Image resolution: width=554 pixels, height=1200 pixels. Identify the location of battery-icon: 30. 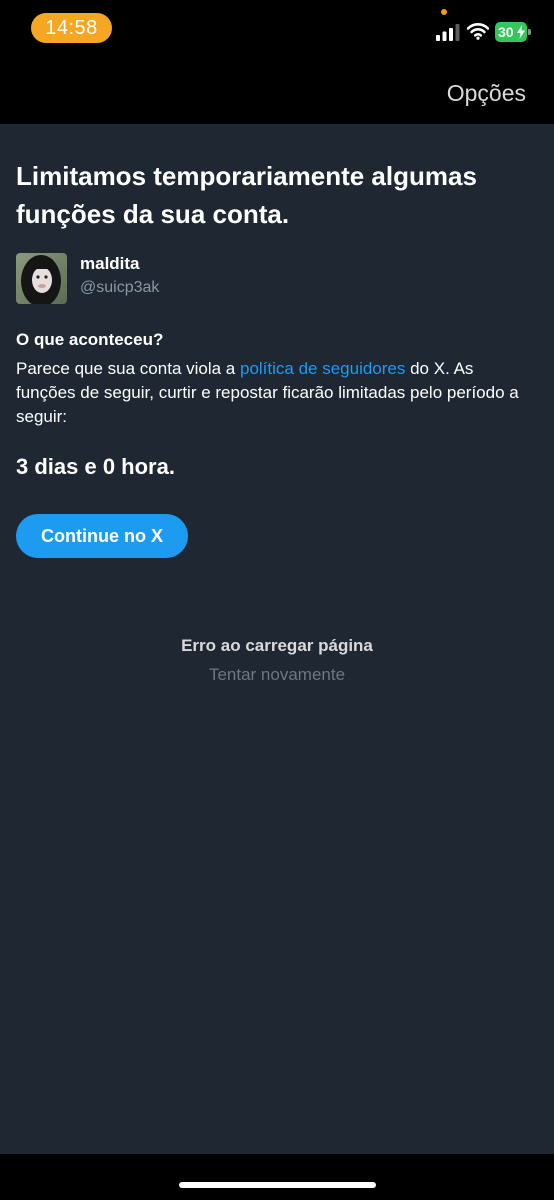
(513, 32).